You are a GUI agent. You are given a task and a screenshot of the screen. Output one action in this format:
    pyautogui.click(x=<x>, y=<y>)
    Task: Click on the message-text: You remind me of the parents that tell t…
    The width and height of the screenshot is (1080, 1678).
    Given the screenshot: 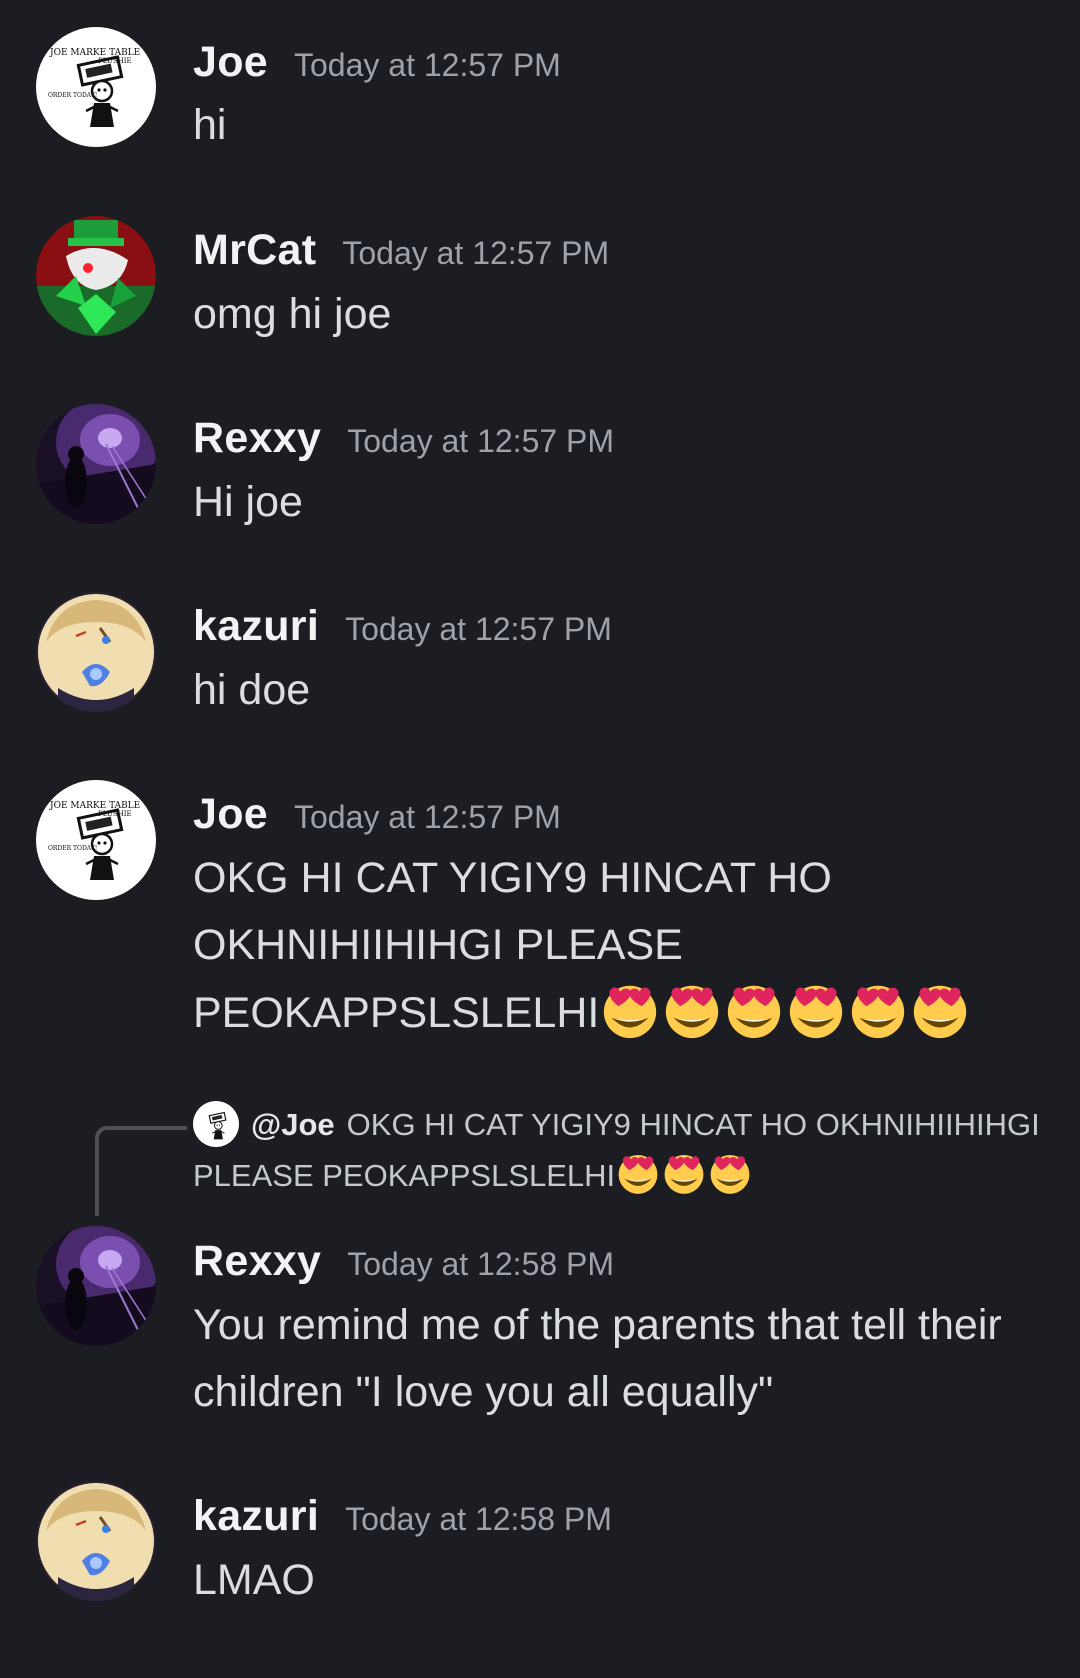 What is the action you would take?
    pyautogui.click(x=603, y=1358)
    